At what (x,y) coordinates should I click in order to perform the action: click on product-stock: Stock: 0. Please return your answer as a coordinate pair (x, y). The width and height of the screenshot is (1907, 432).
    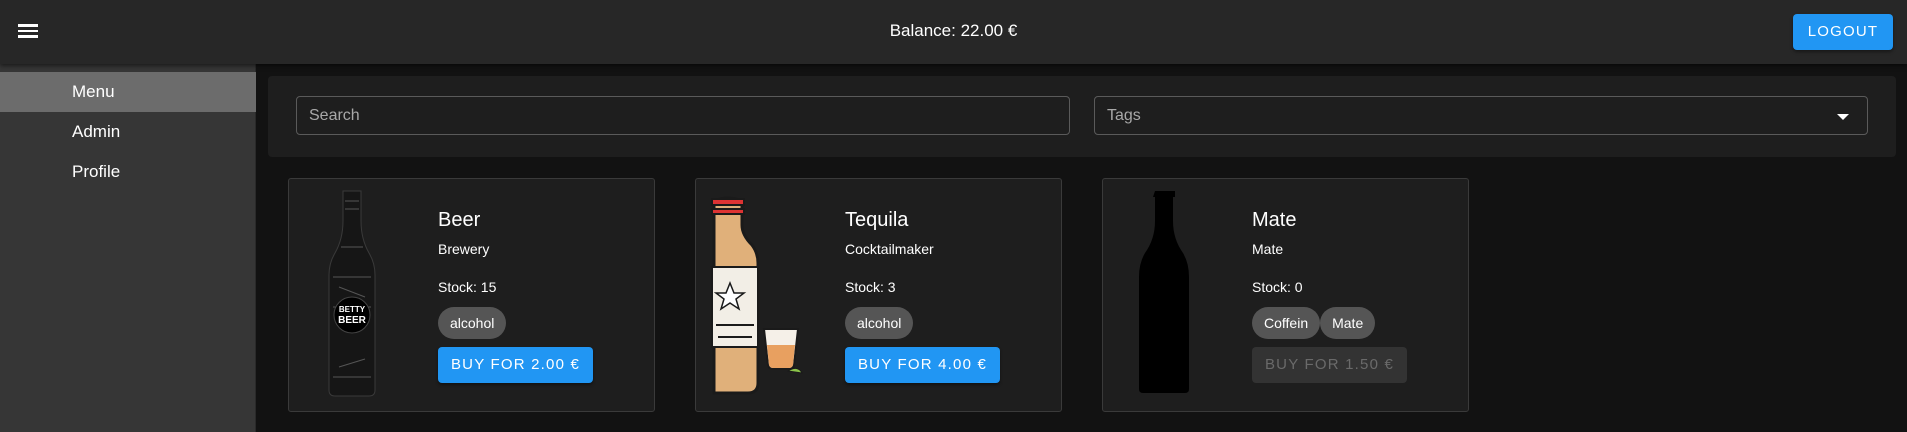
    Looking at the image, I should click on (1277, 287).